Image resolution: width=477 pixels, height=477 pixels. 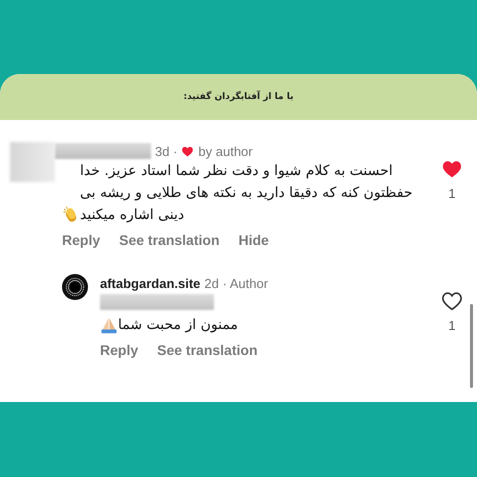 What do you see at coordinates (75, 287) in the screenshot?
I see `avatar-icon` at bounding box center [75, 287].